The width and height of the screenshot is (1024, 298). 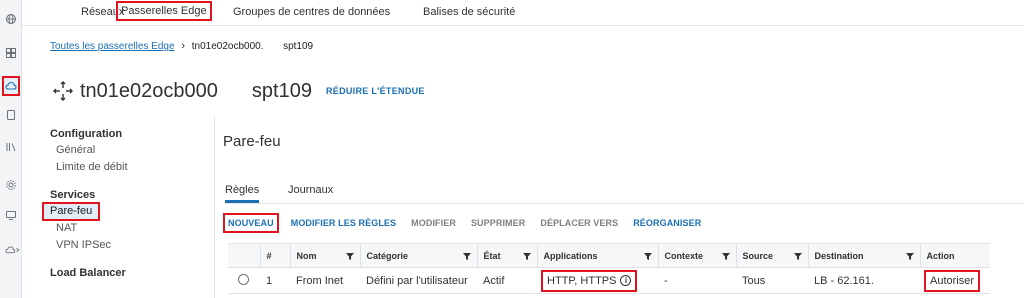 I want to click on breadcrumb-current-a: tn01e02ocb000., so click(x=227, y=46).